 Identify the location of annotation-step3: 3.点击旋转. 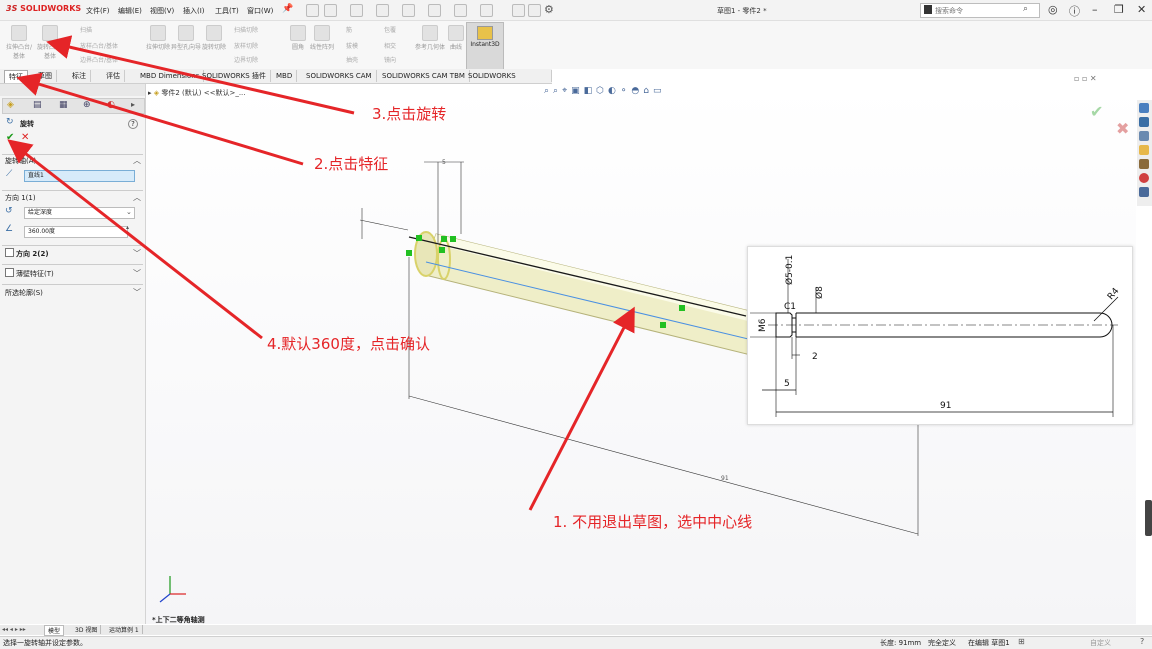
(409, 114).